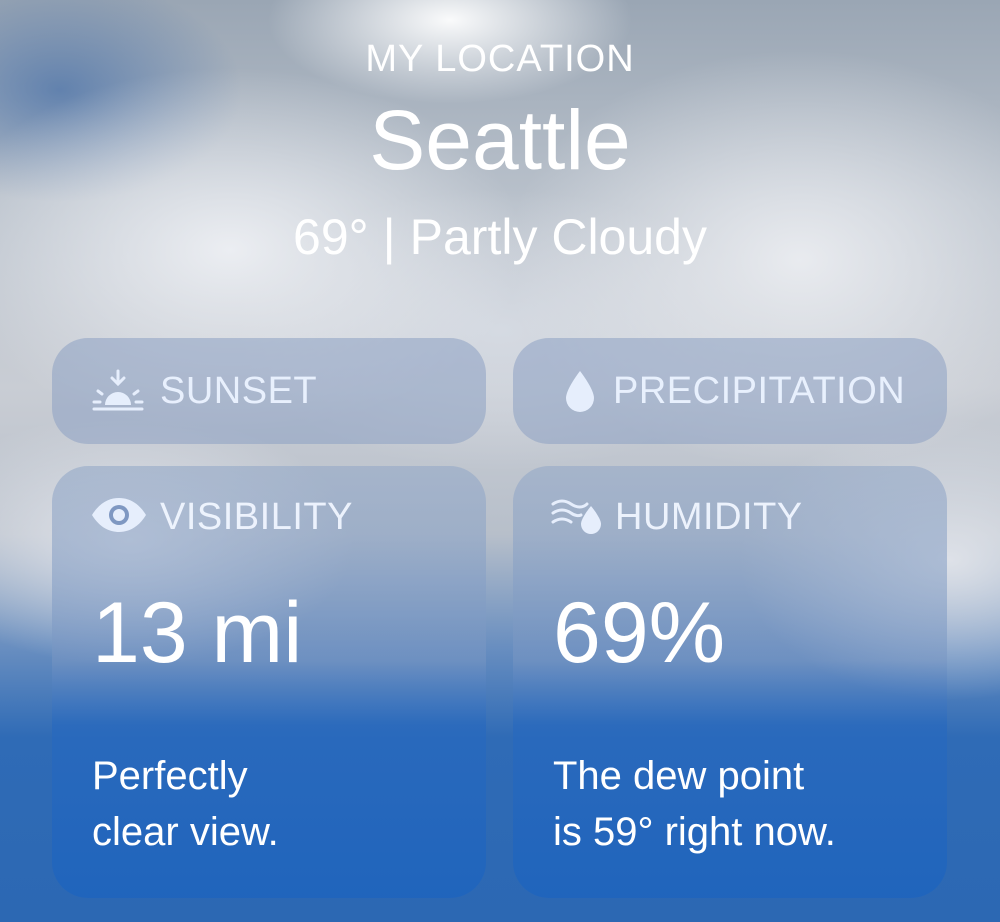  I want to click on sunset-tile: SUNSET, so click(269, 391).